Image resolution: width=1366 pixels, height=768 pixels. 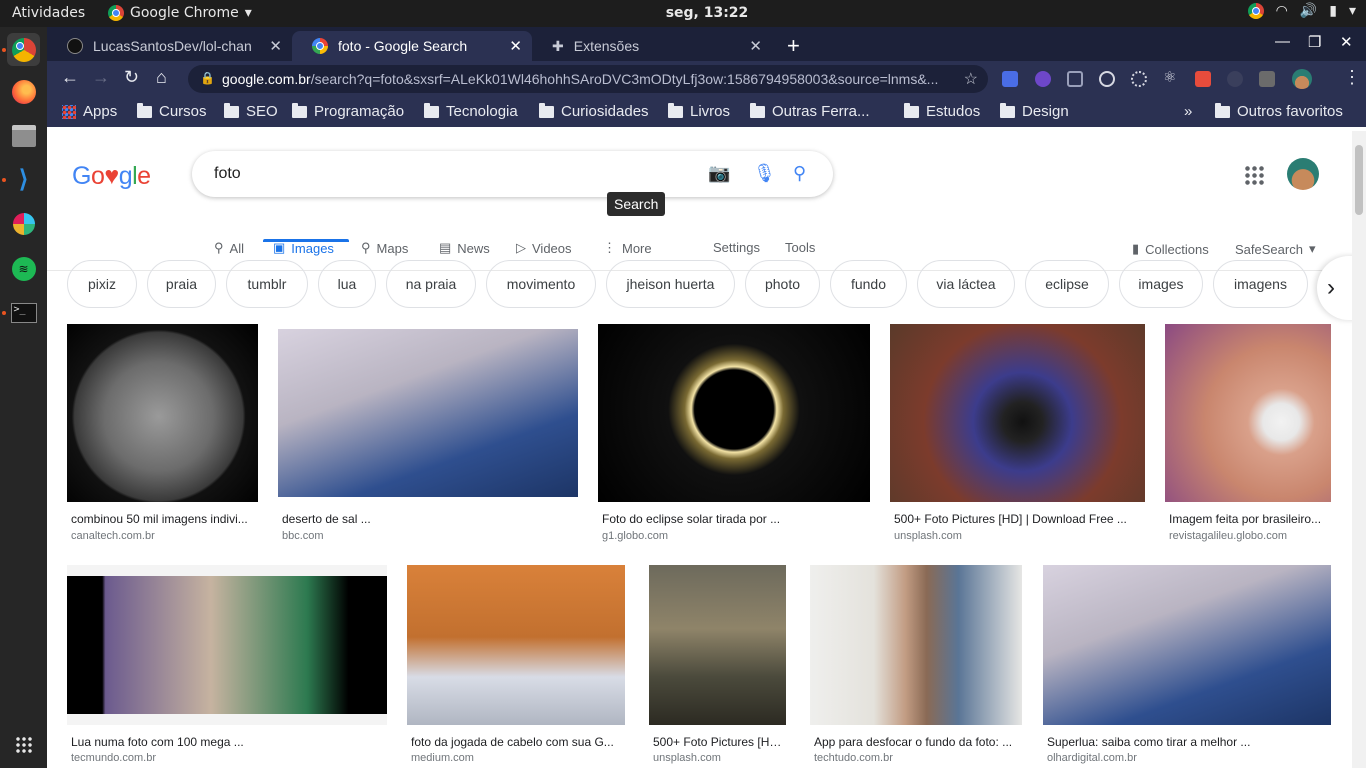 I want to click on bookmark-apps: Apps, so click(x=89, y=111).